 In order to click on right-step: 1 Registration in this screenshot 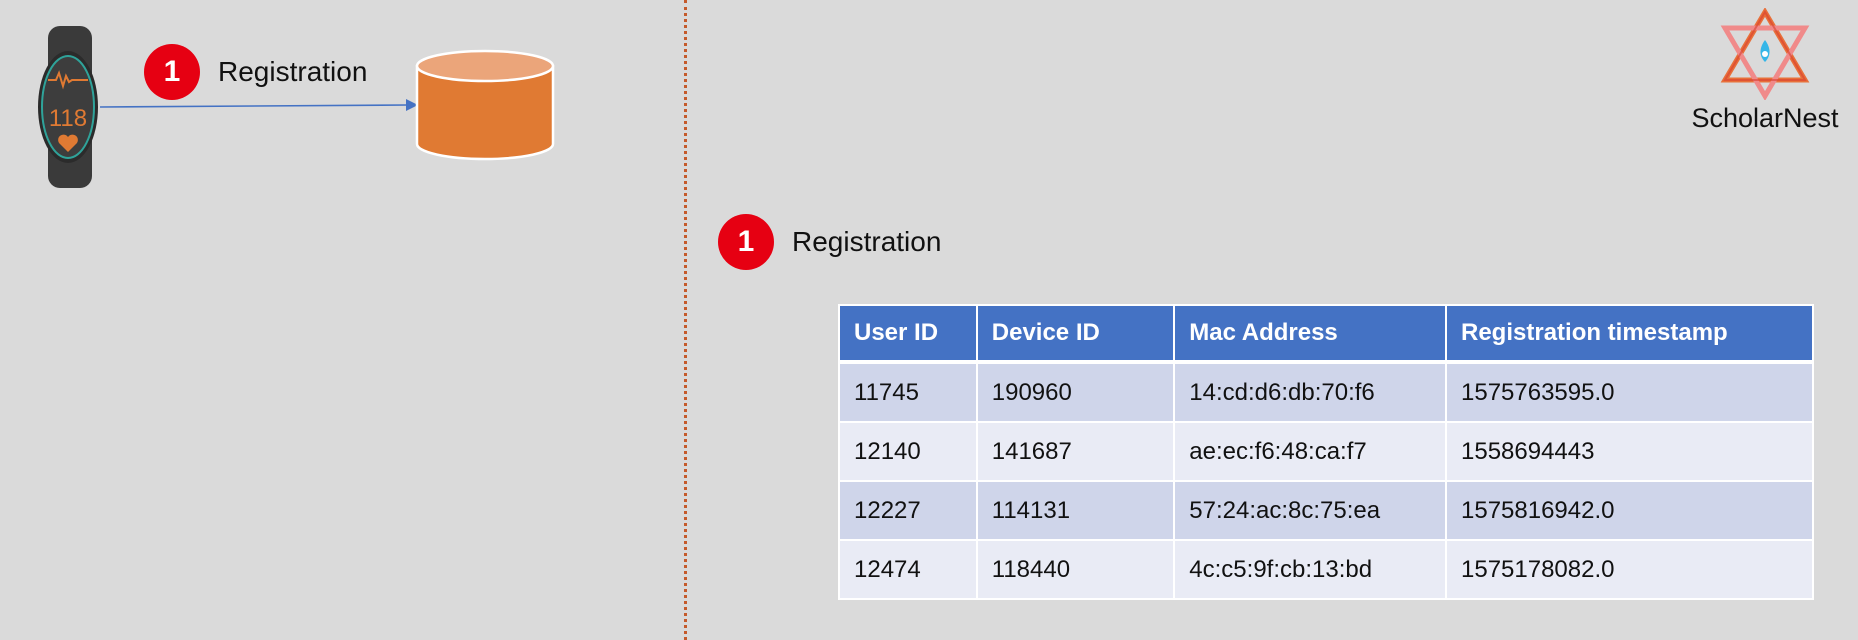, I will do `click(829, 242)`.